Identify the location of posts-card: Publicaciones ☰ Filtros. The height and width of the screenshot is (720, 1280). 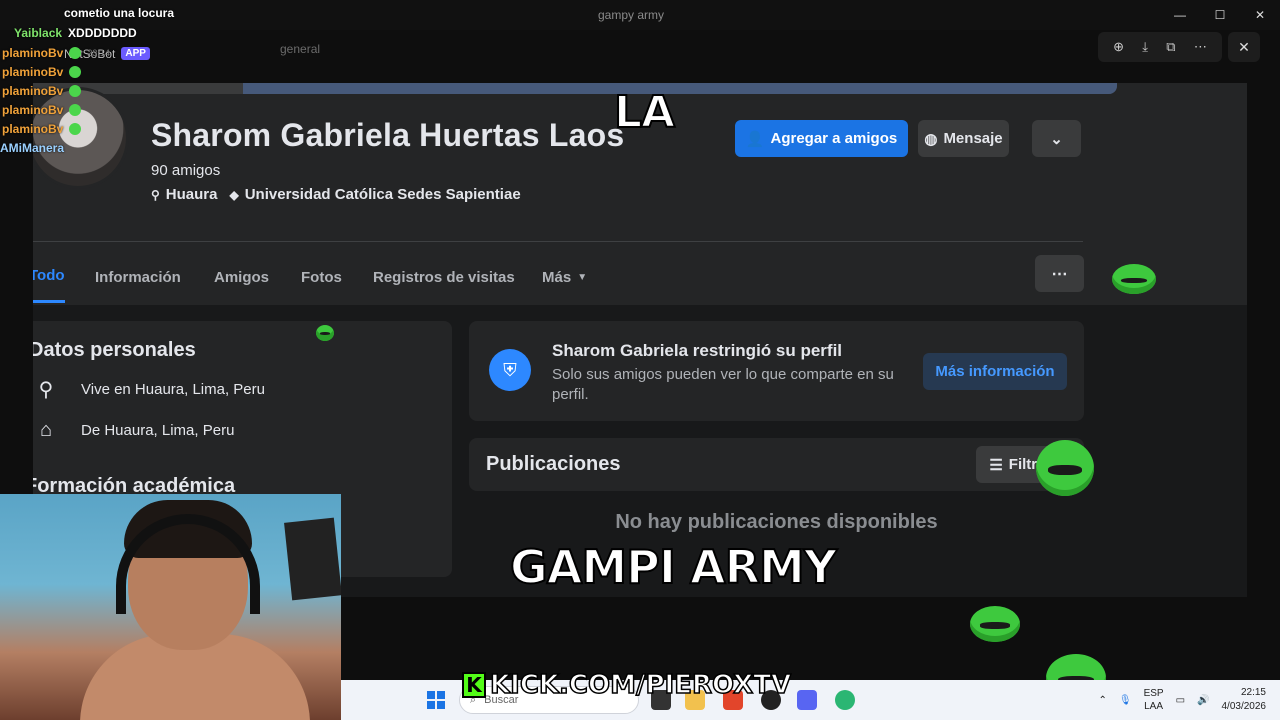
(776, 464).